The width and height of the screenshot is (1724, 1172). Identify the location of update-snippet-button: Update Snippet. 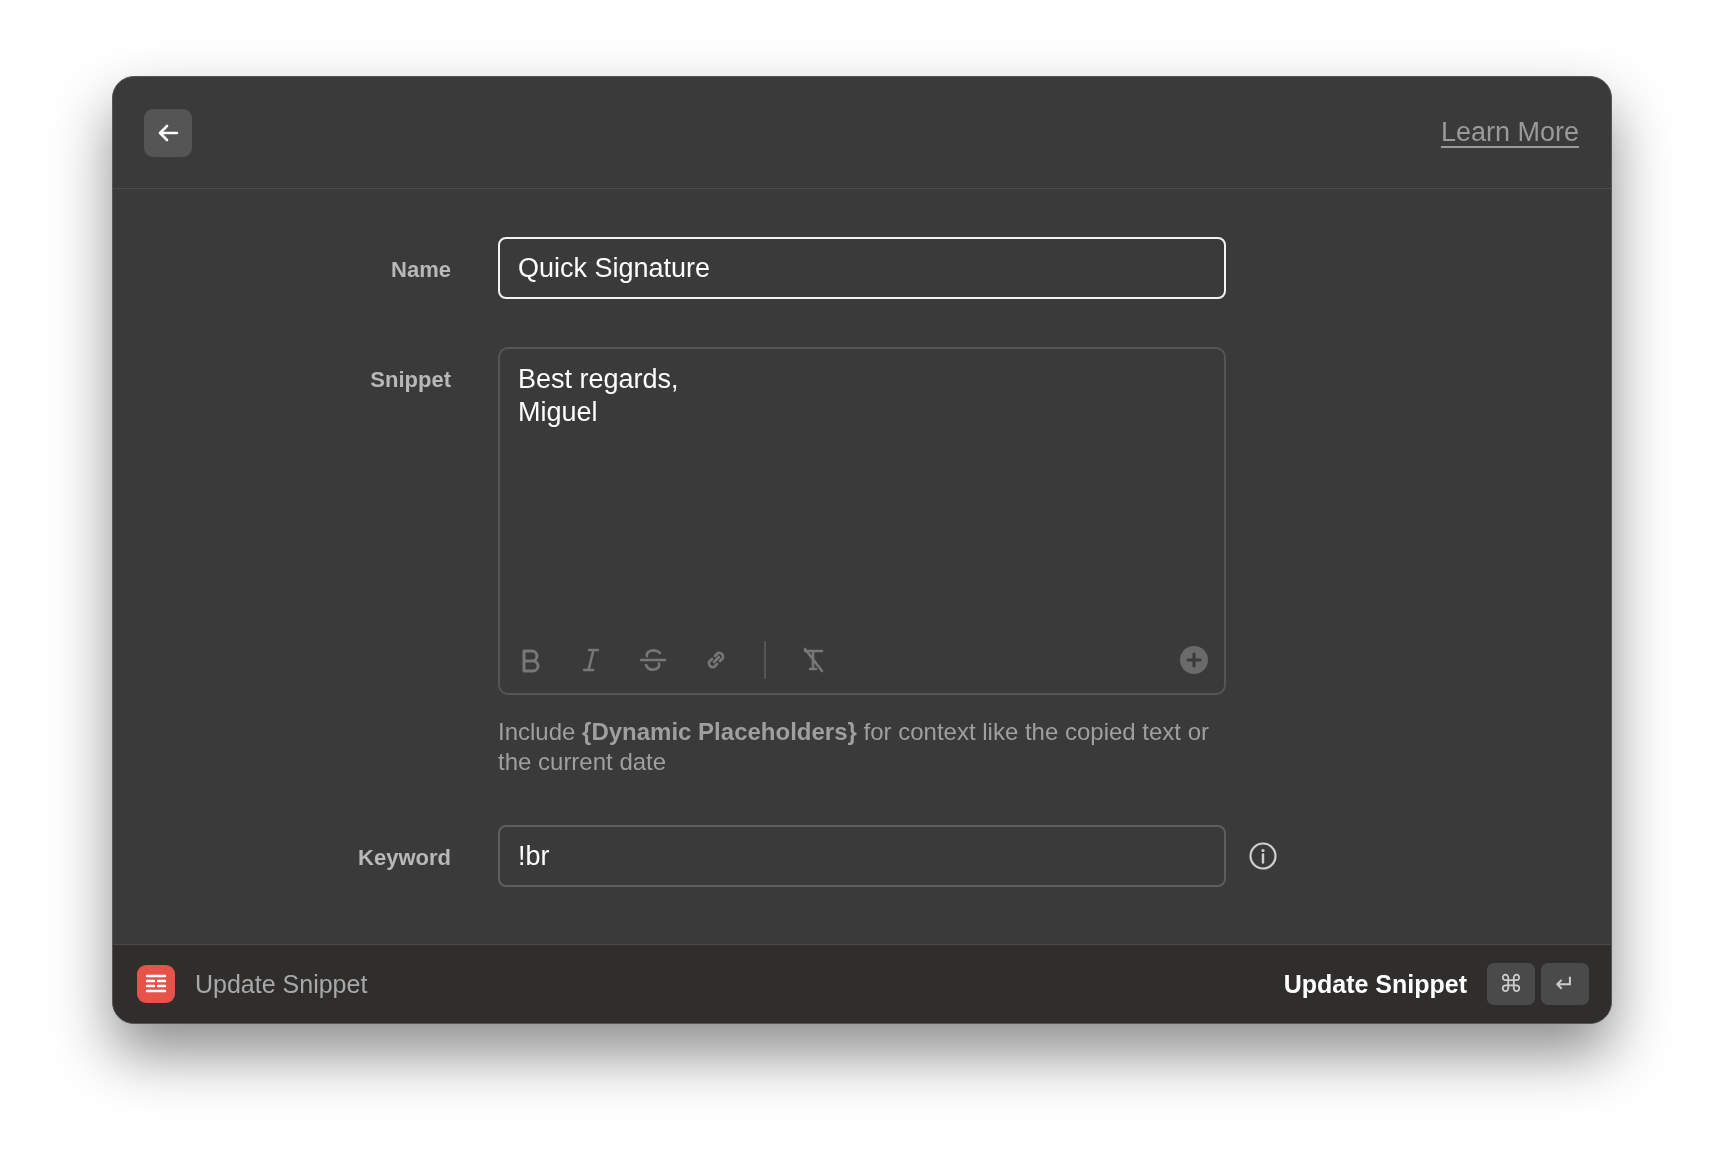
(1375, 984).